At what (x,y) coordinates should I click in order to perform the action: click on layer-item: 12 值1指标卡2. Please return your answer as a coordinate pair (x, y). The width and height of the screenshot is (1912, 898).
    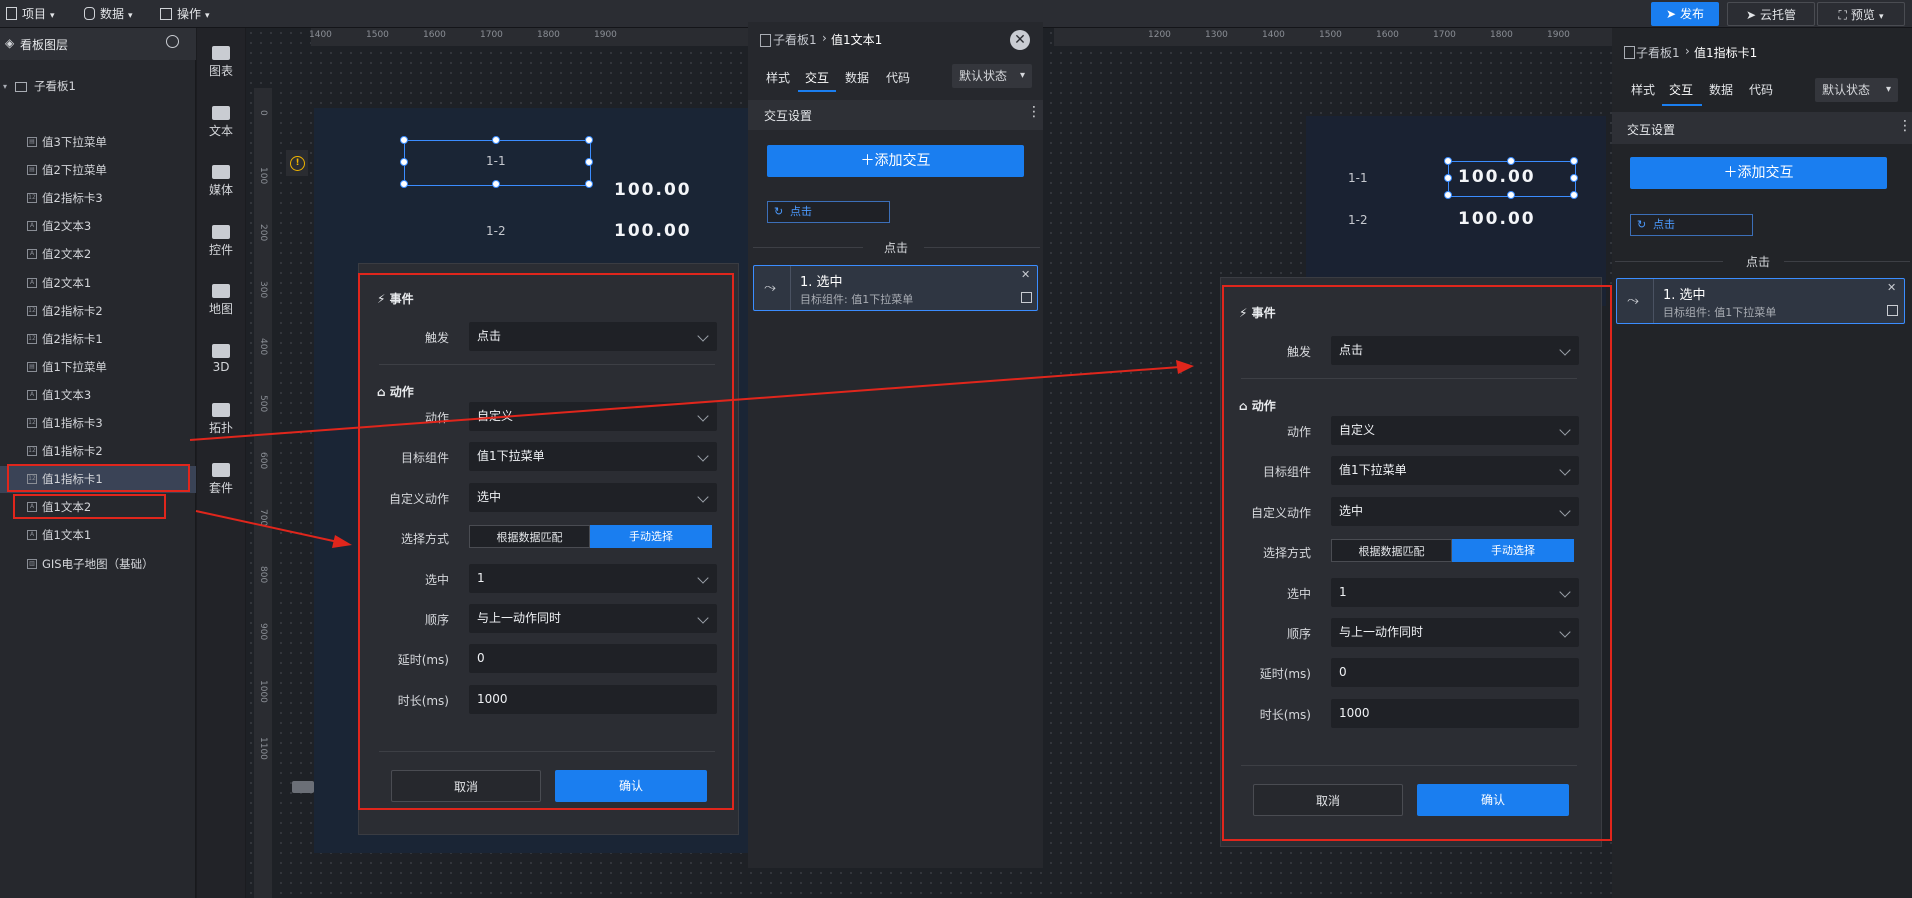
    Looking at the image, I should click on (98, 451).